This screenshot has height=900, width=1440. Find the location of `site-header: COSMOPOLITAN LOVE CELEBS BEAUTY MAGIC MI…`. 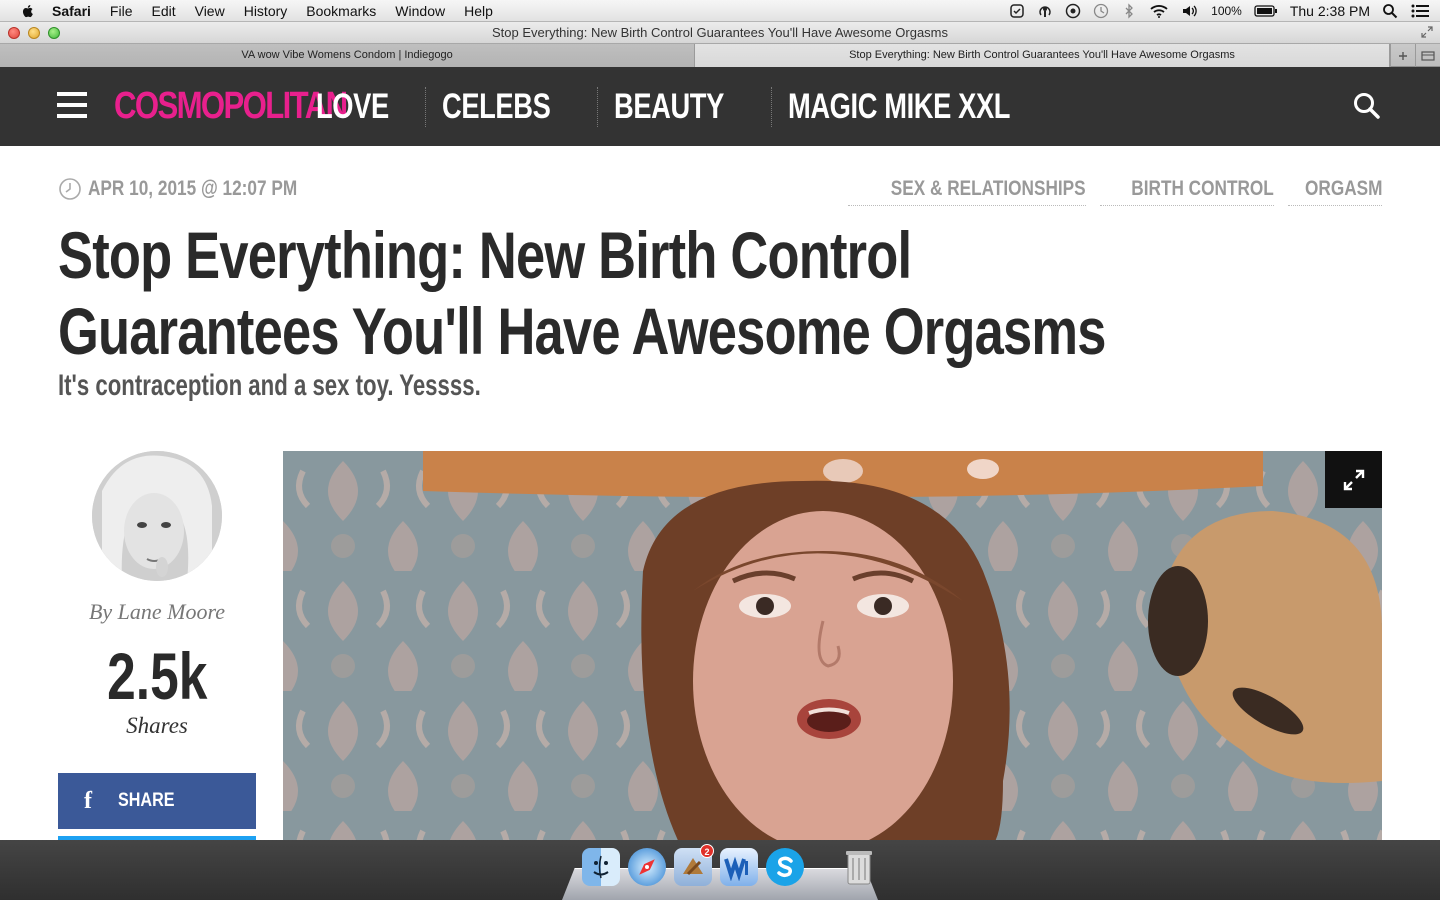

site-header: COSMOPOLITAN LOVE CELEBS BEAUTY MAGIC MI… is located at coordinates (720, 106).